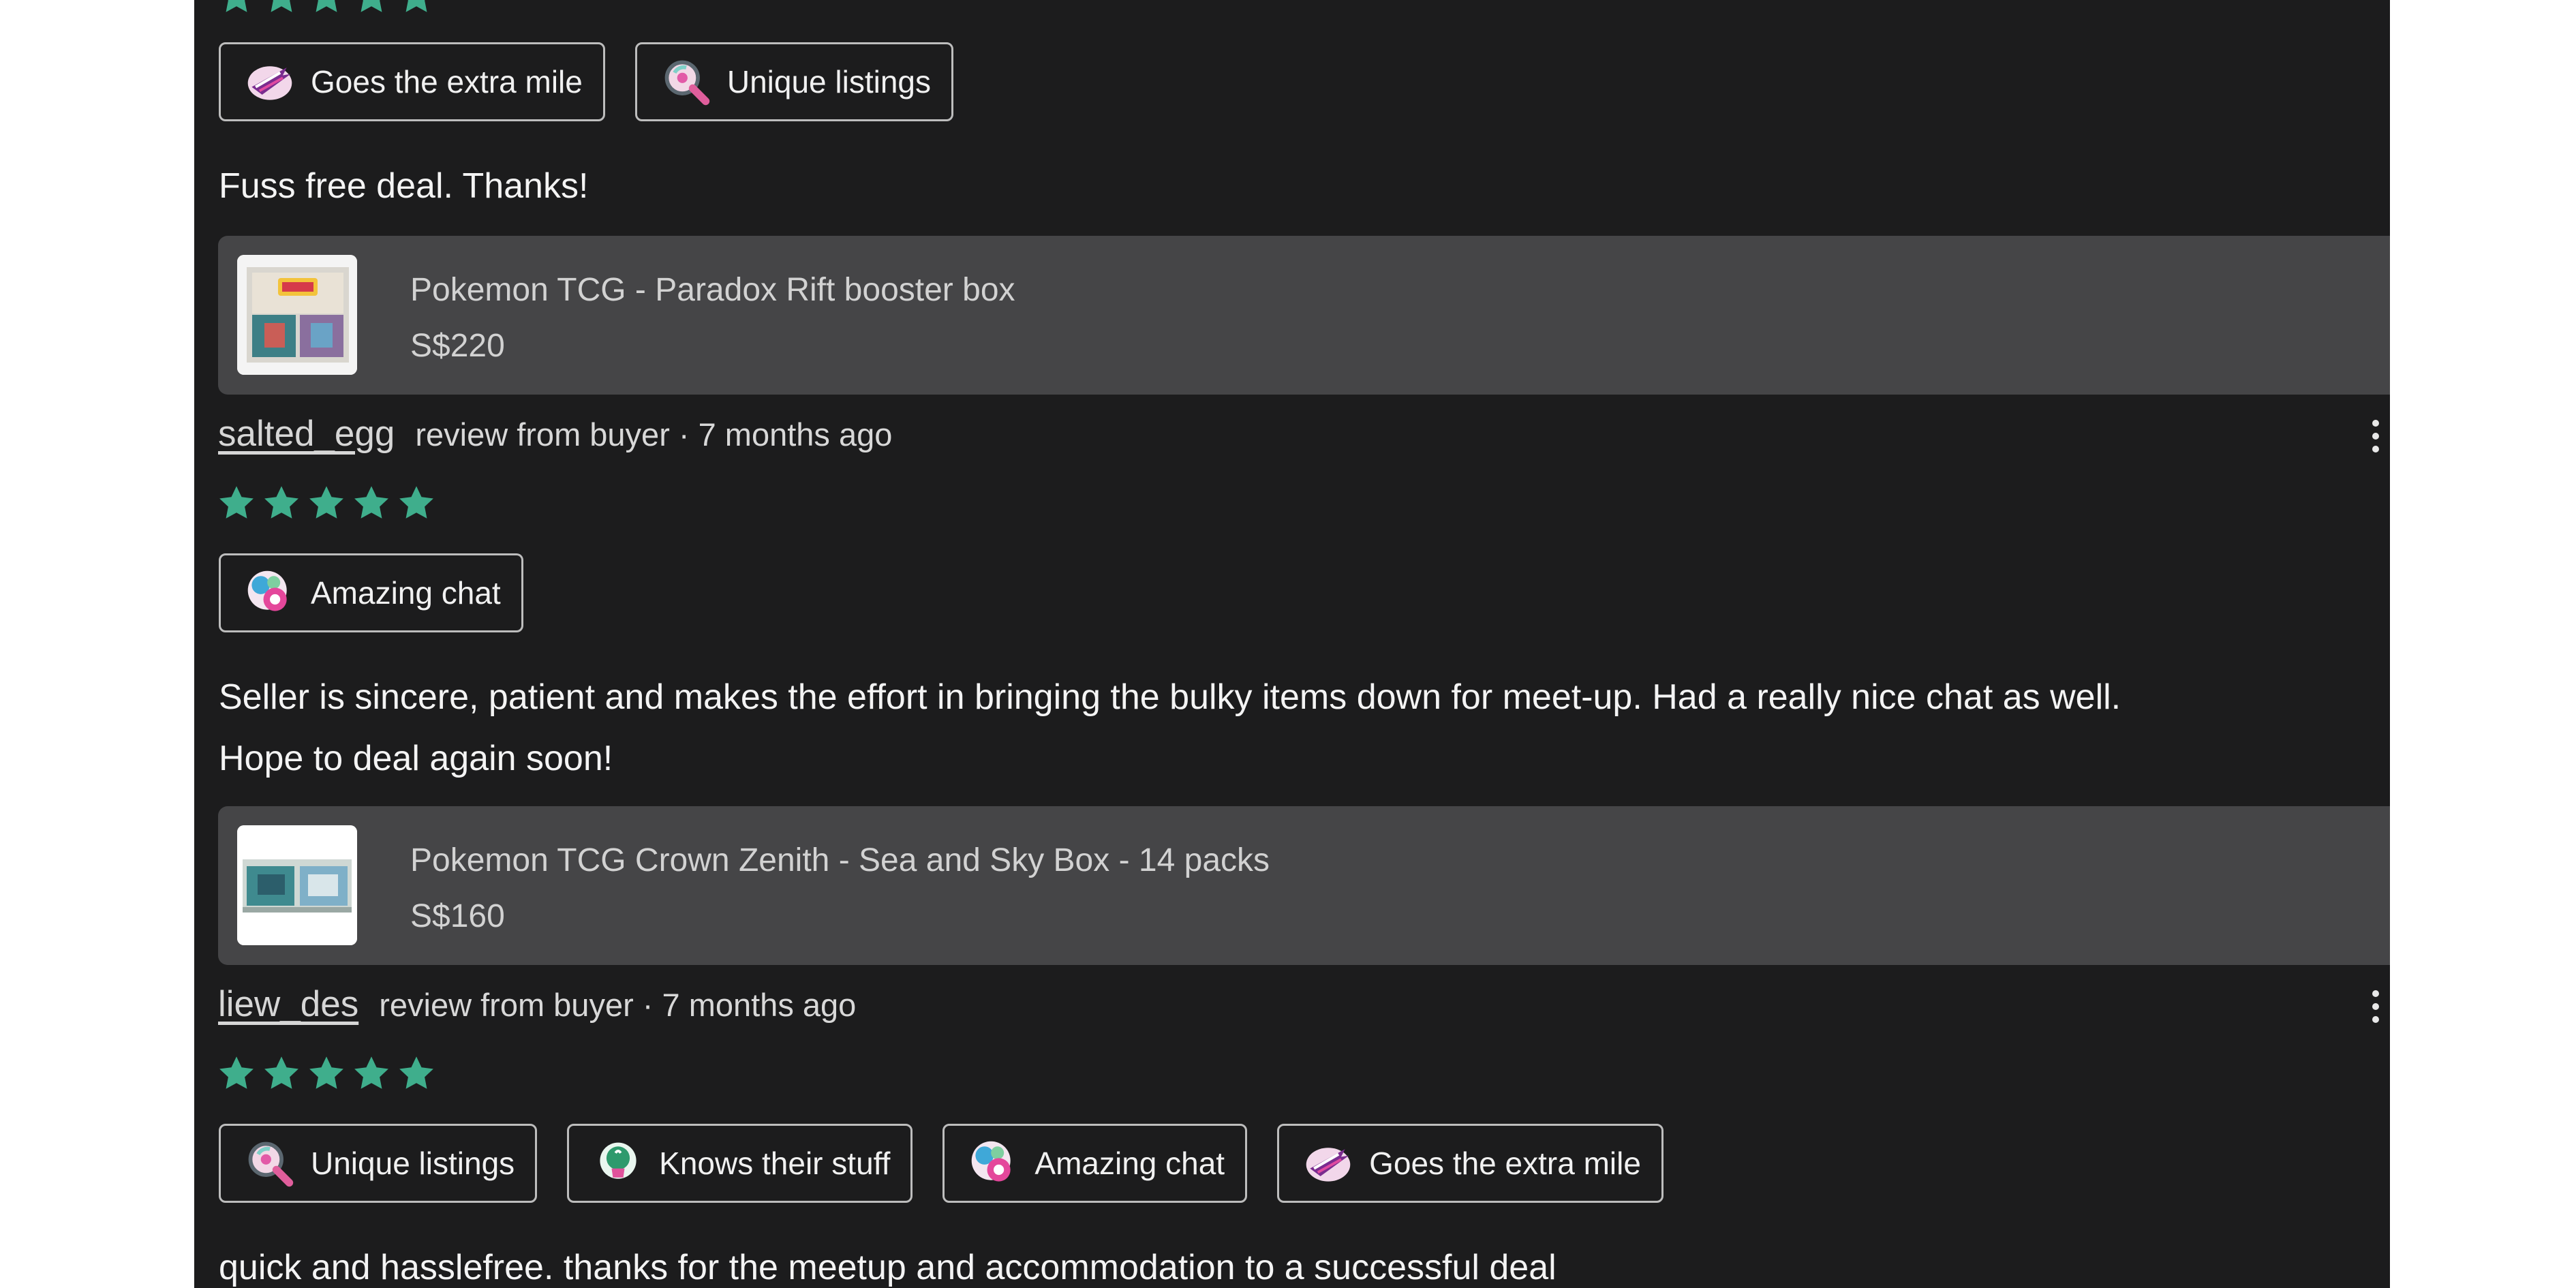 The width and height of the screenshot is (2576, 1288). I want to click on review-tags: Amazing chat, so click(371, 592).